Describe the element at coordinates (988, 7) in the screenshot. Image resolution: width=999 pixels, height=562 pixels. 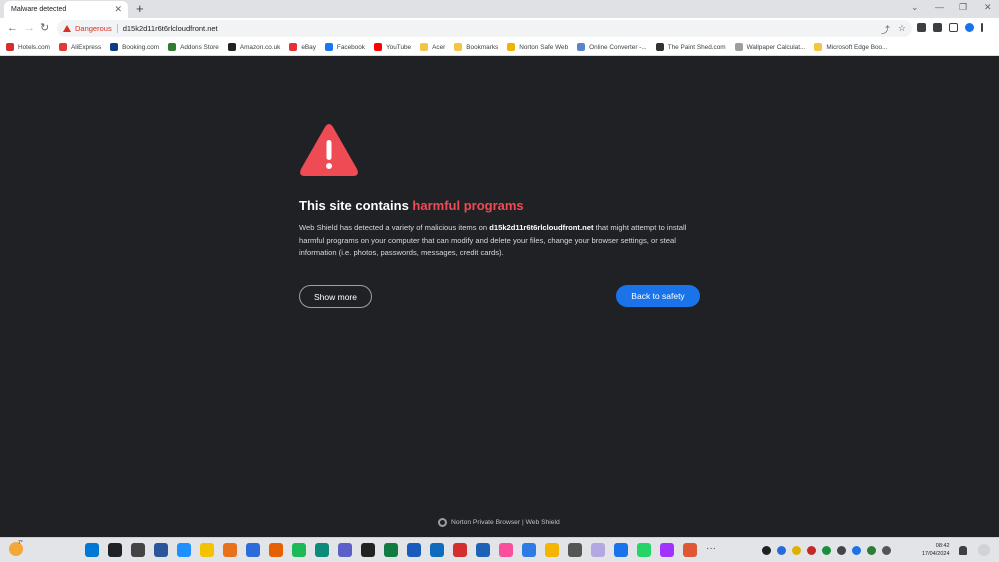
I see `window-close-button: ✕` at that location.